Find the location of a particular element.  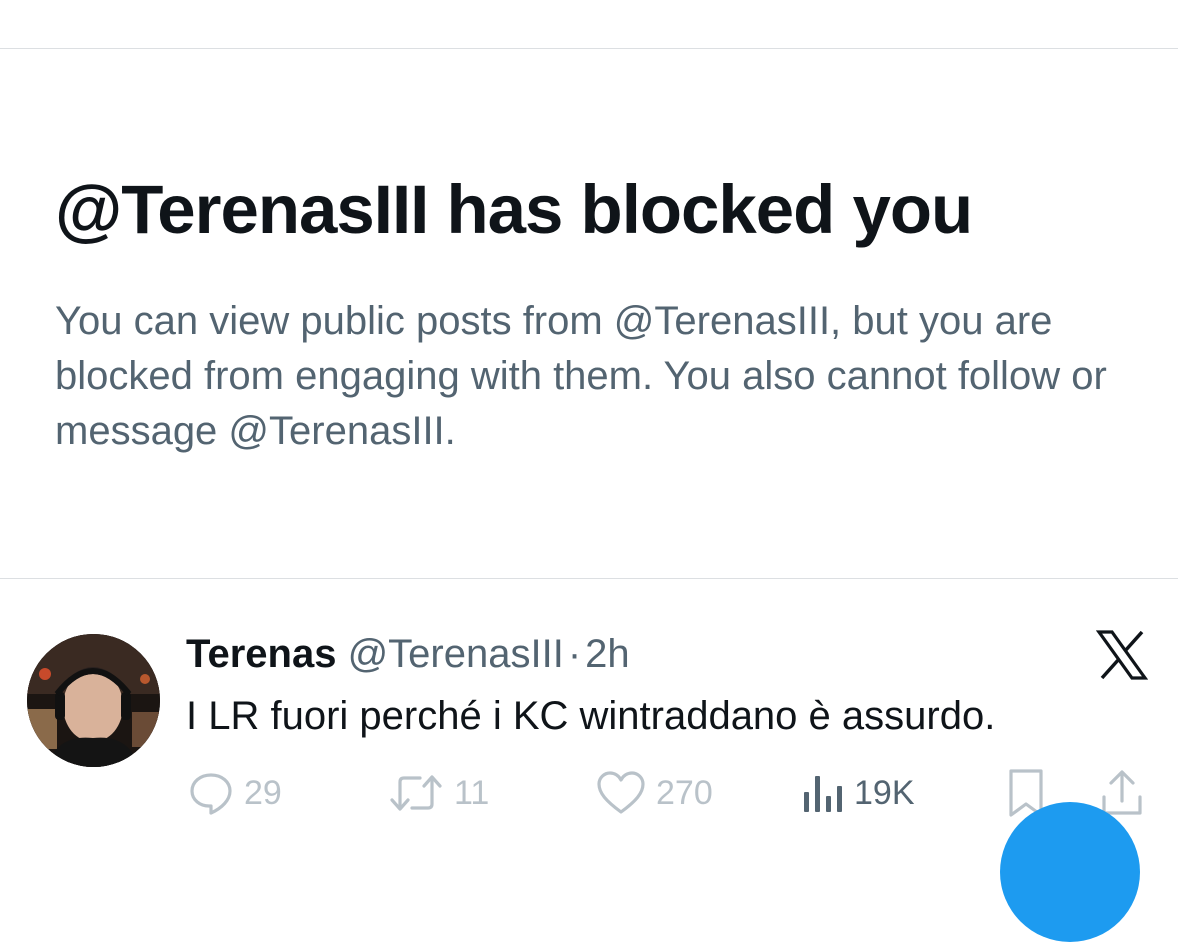

x-logo-icon is located at coordinates (1122, 655).